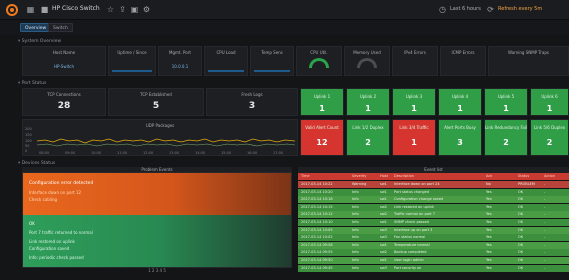 The image size is (569, 280). I want to click on y-tick: 0, so click(26, 151).